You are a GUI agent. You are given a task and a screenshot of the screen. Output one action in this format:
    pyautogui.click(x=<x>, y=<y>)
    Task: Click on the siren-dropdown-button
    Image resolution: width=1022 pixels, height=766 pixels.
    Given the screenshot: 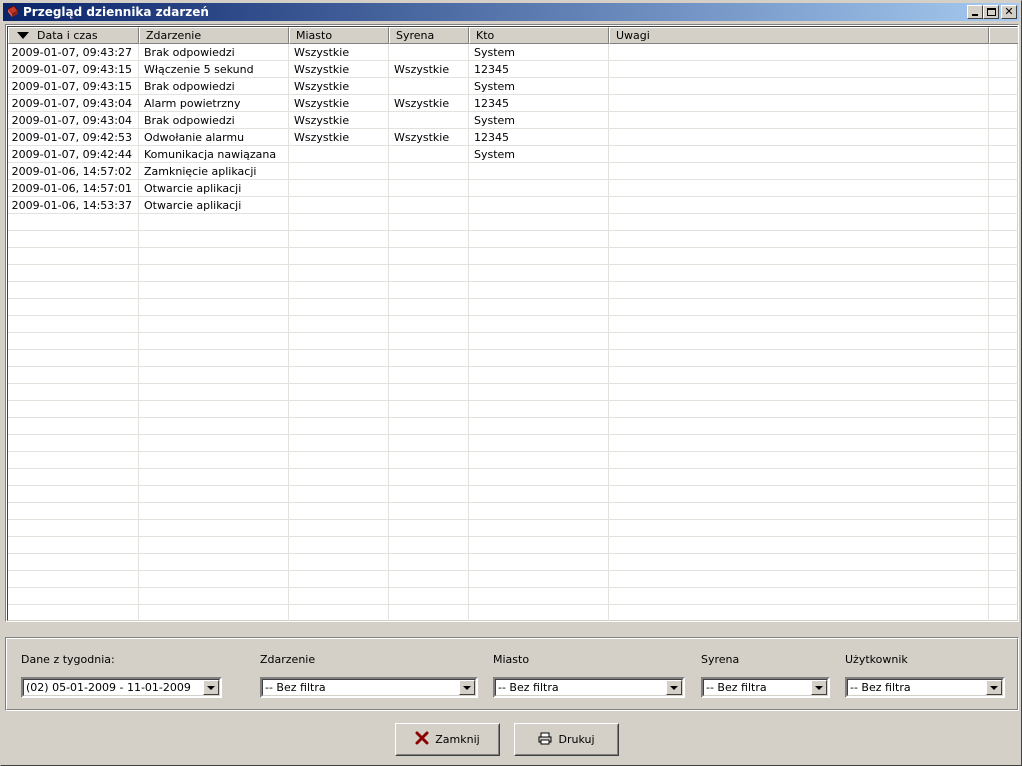 What is the action you would take?
    pyautogui.click(x=819, y=687)
    